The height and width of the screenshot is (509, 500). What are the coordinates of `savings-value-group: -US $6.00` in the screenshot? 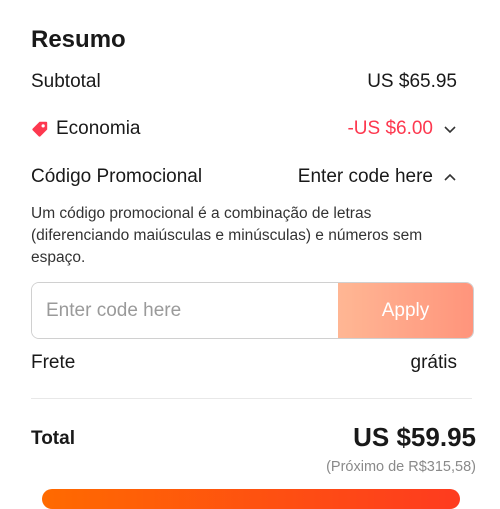 It's located at (402, 129).